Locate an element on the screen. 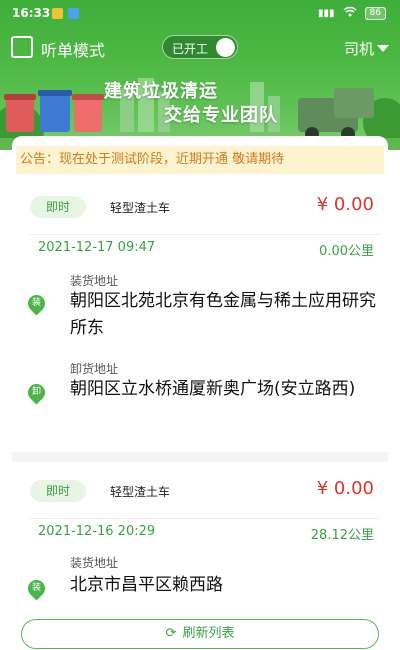  refresh-list-button: ⟳ 刷新列表 is located at coordinates (200, 634).